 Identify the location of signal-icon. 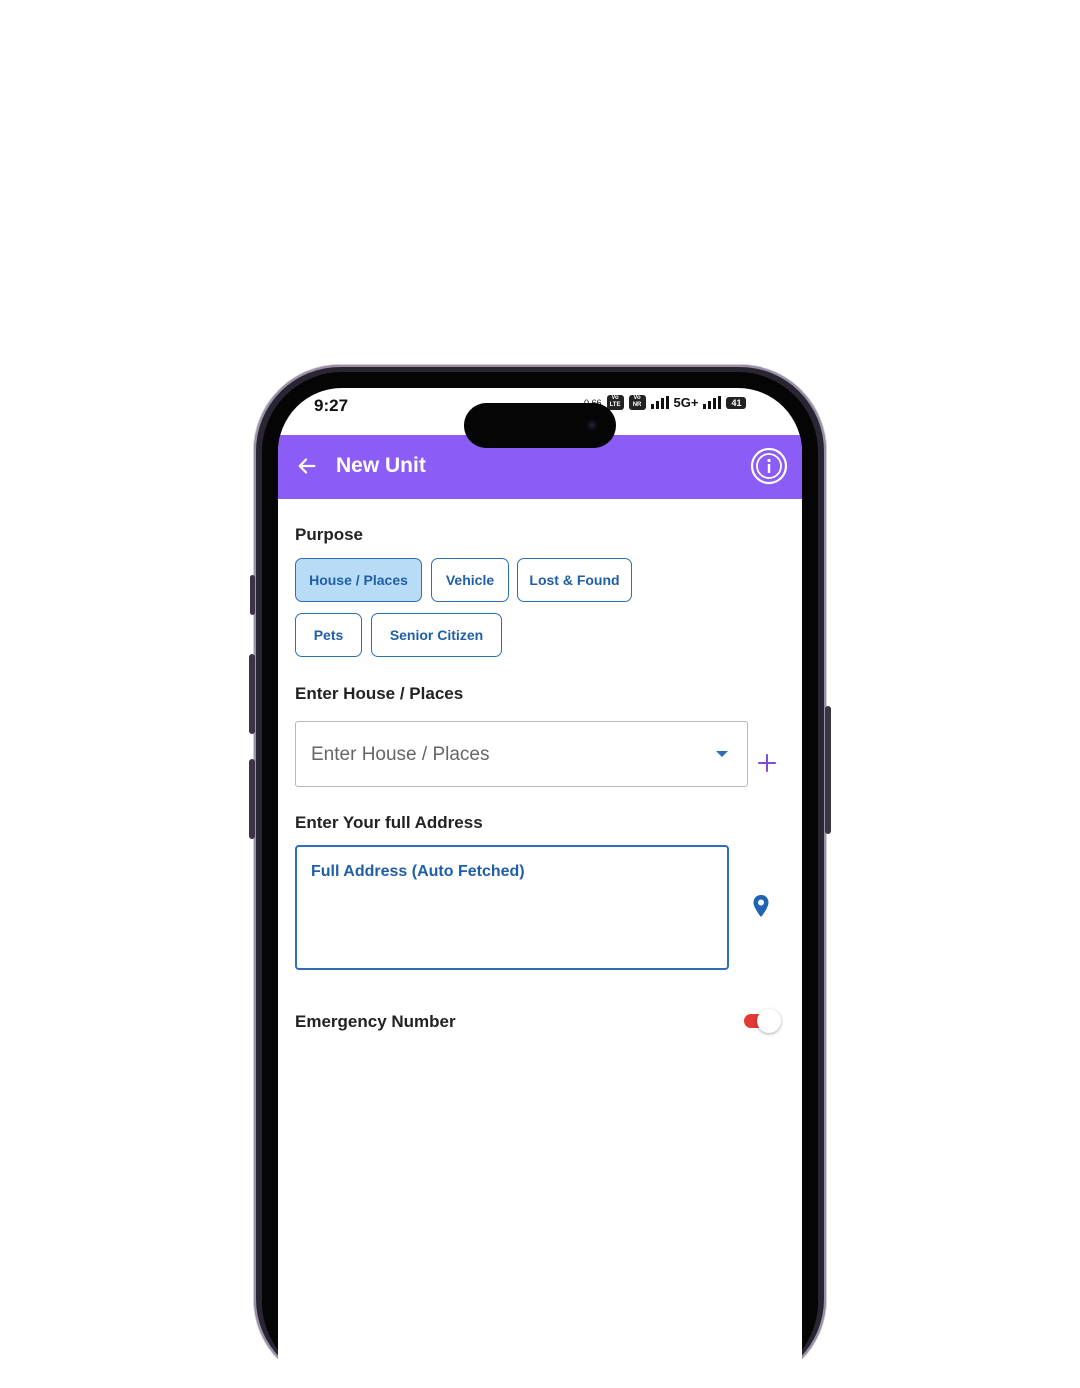
(659, 402).